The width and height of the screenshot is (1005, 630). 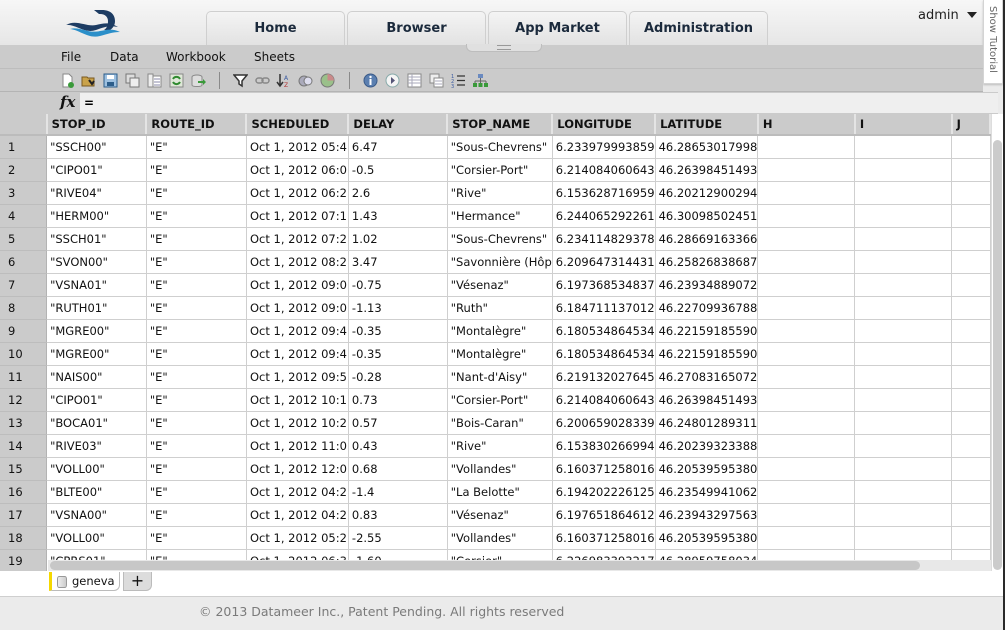 What do you see at coordinates (110, 80) in the screenshot?
I see `save-icon` at bounding box center [110, 80].